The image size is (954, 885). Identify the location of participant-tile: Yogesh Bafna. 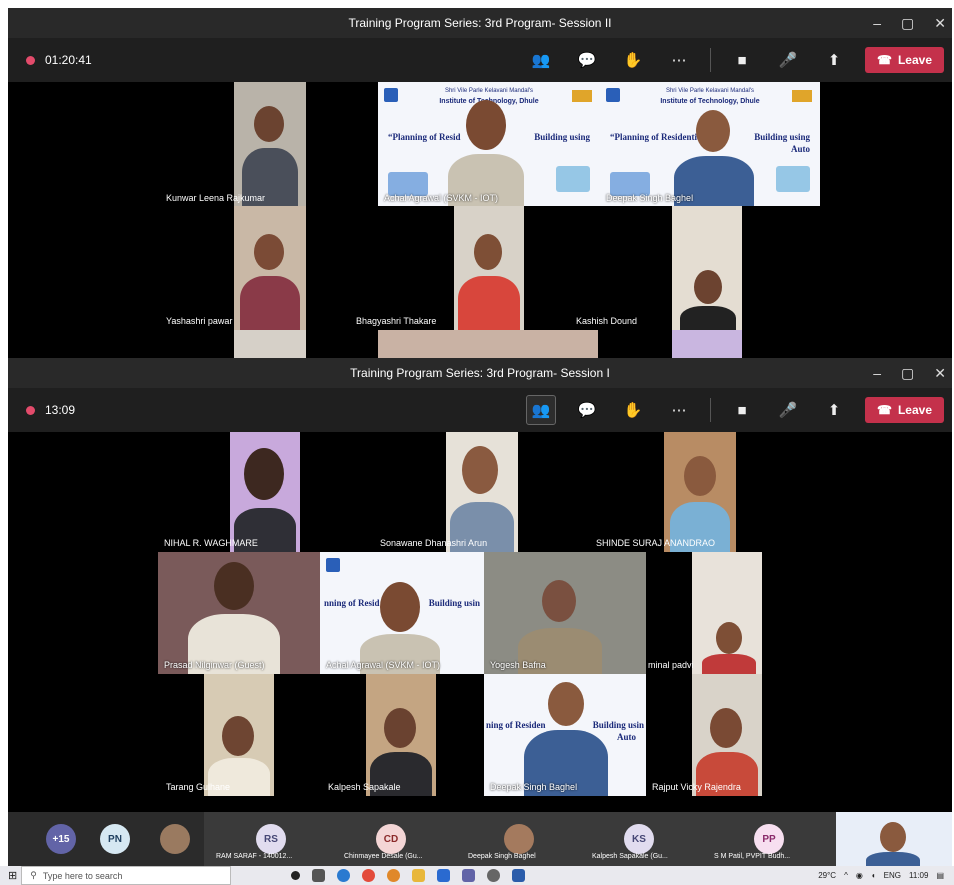
(565, 613).